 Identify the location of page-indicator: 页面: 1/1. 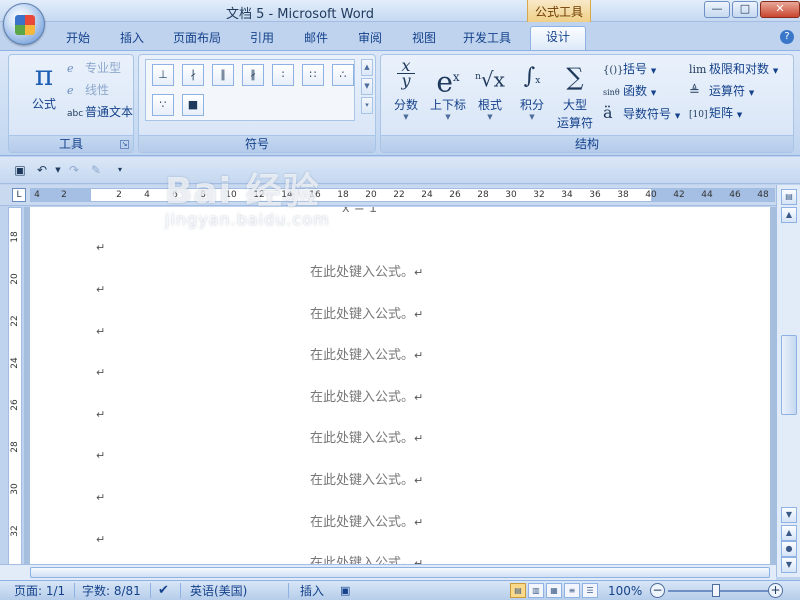
(39, 591).